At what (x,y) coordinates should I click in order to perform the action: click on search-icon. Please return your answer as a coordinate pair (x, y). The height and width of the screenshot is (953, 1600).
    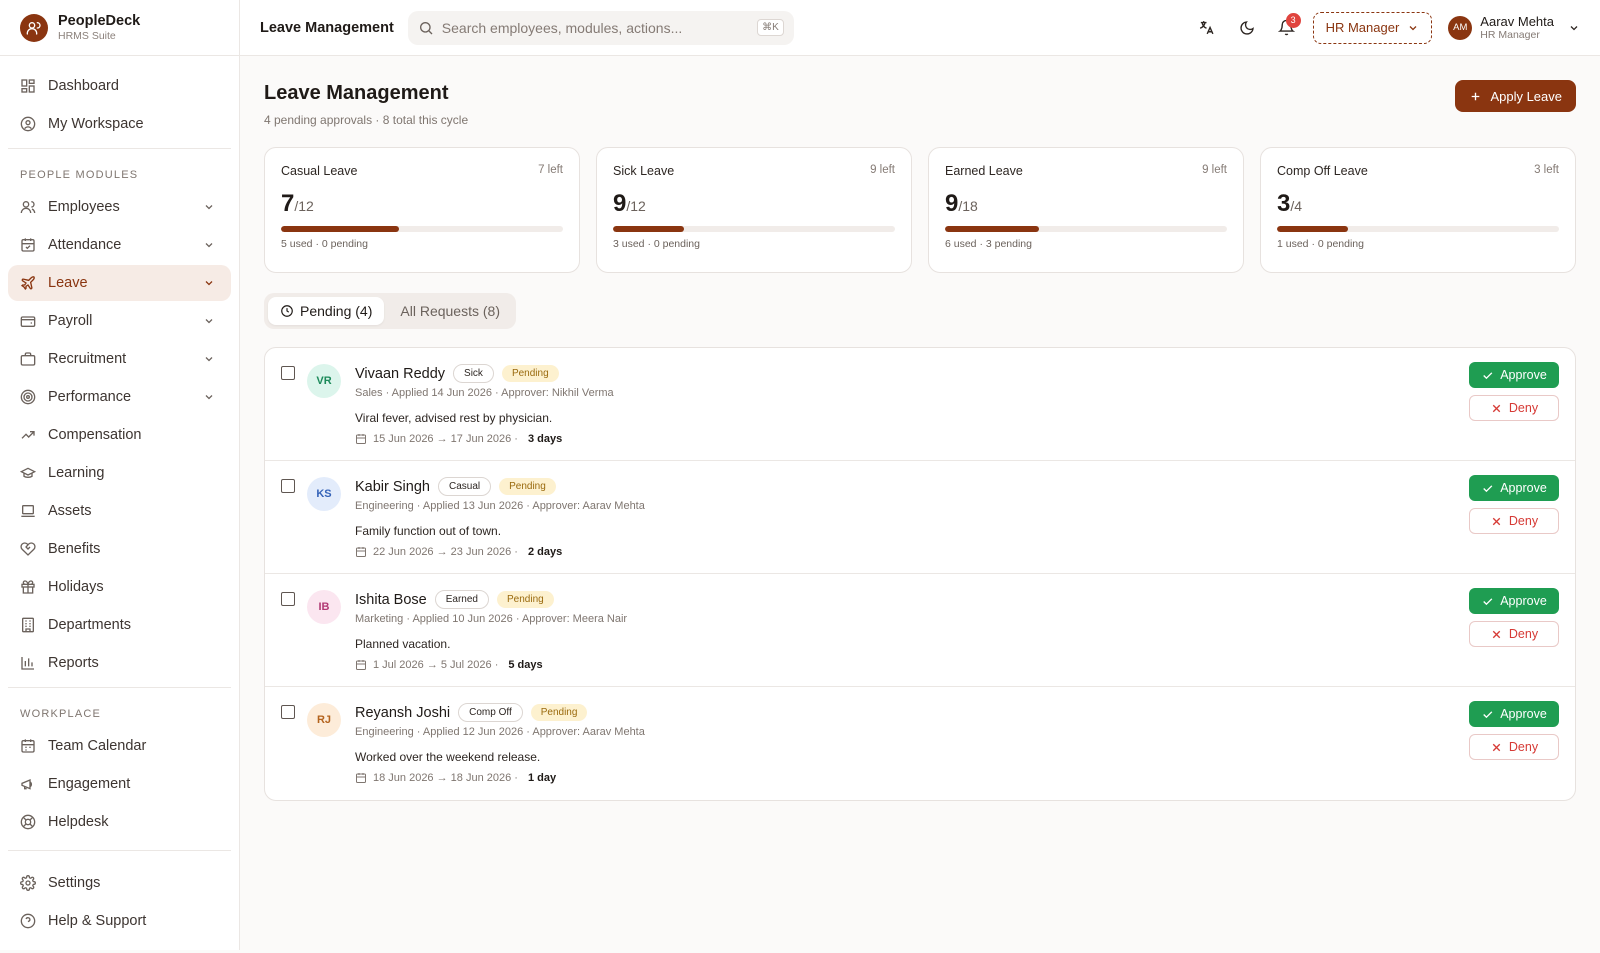
    Looking at the image, I should click on (426, 27).